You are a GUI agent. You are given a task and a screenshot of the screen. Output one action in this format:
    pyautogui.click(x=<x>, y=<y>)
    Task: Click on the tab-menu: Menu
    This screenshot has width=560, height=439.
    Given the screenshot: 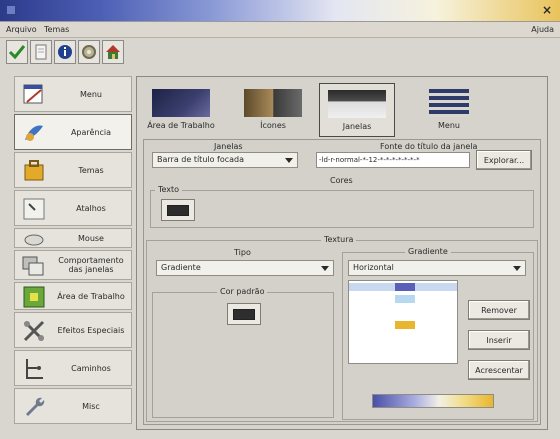 What is the action you would take?
    pyautogui.click(x=449, y=110)
    